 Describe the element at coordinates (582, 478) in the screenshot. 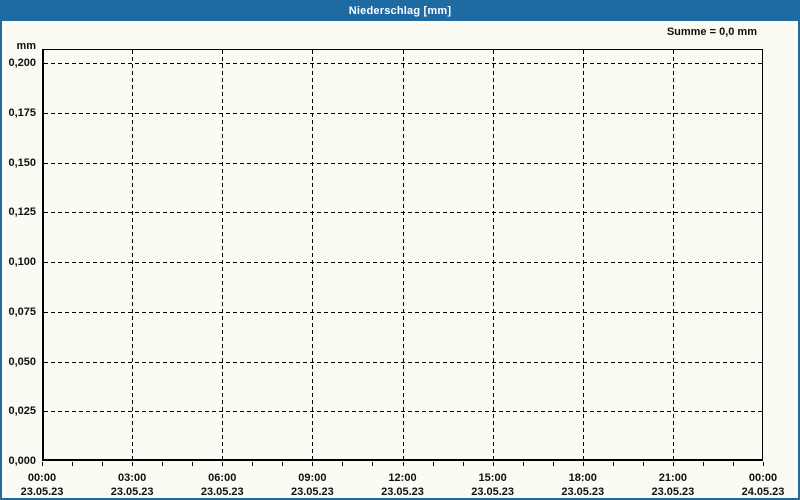

I see `x-tick-time-label: 18:00` at that location.